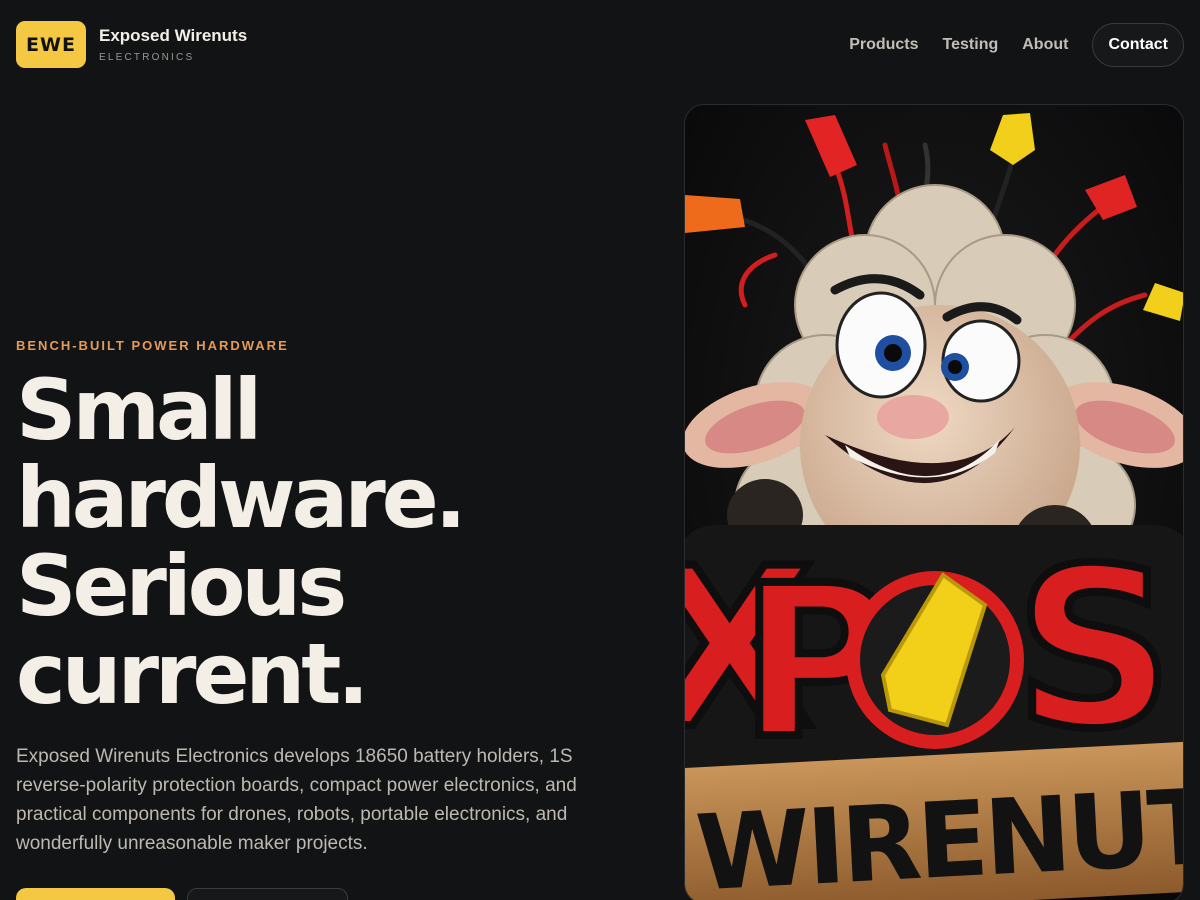  I want to click on logo-link: EWE Exposed Wirenuts ELECTRONICS, so click(131, 44).